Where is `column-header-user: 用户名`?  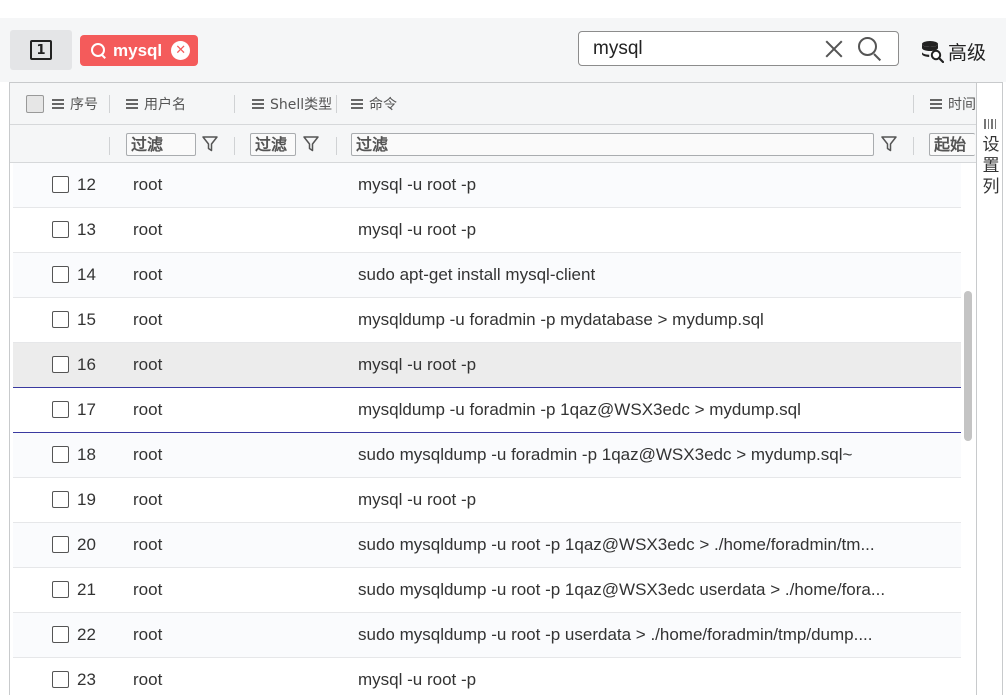 column-header-user: 用户名 is located at coordinates (156, 104).